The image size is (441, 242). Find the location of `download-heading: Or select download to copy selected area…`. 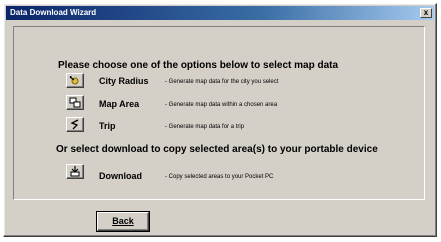

download-heading: Or select download to copy selected area… is located at coordinates (217, 149).